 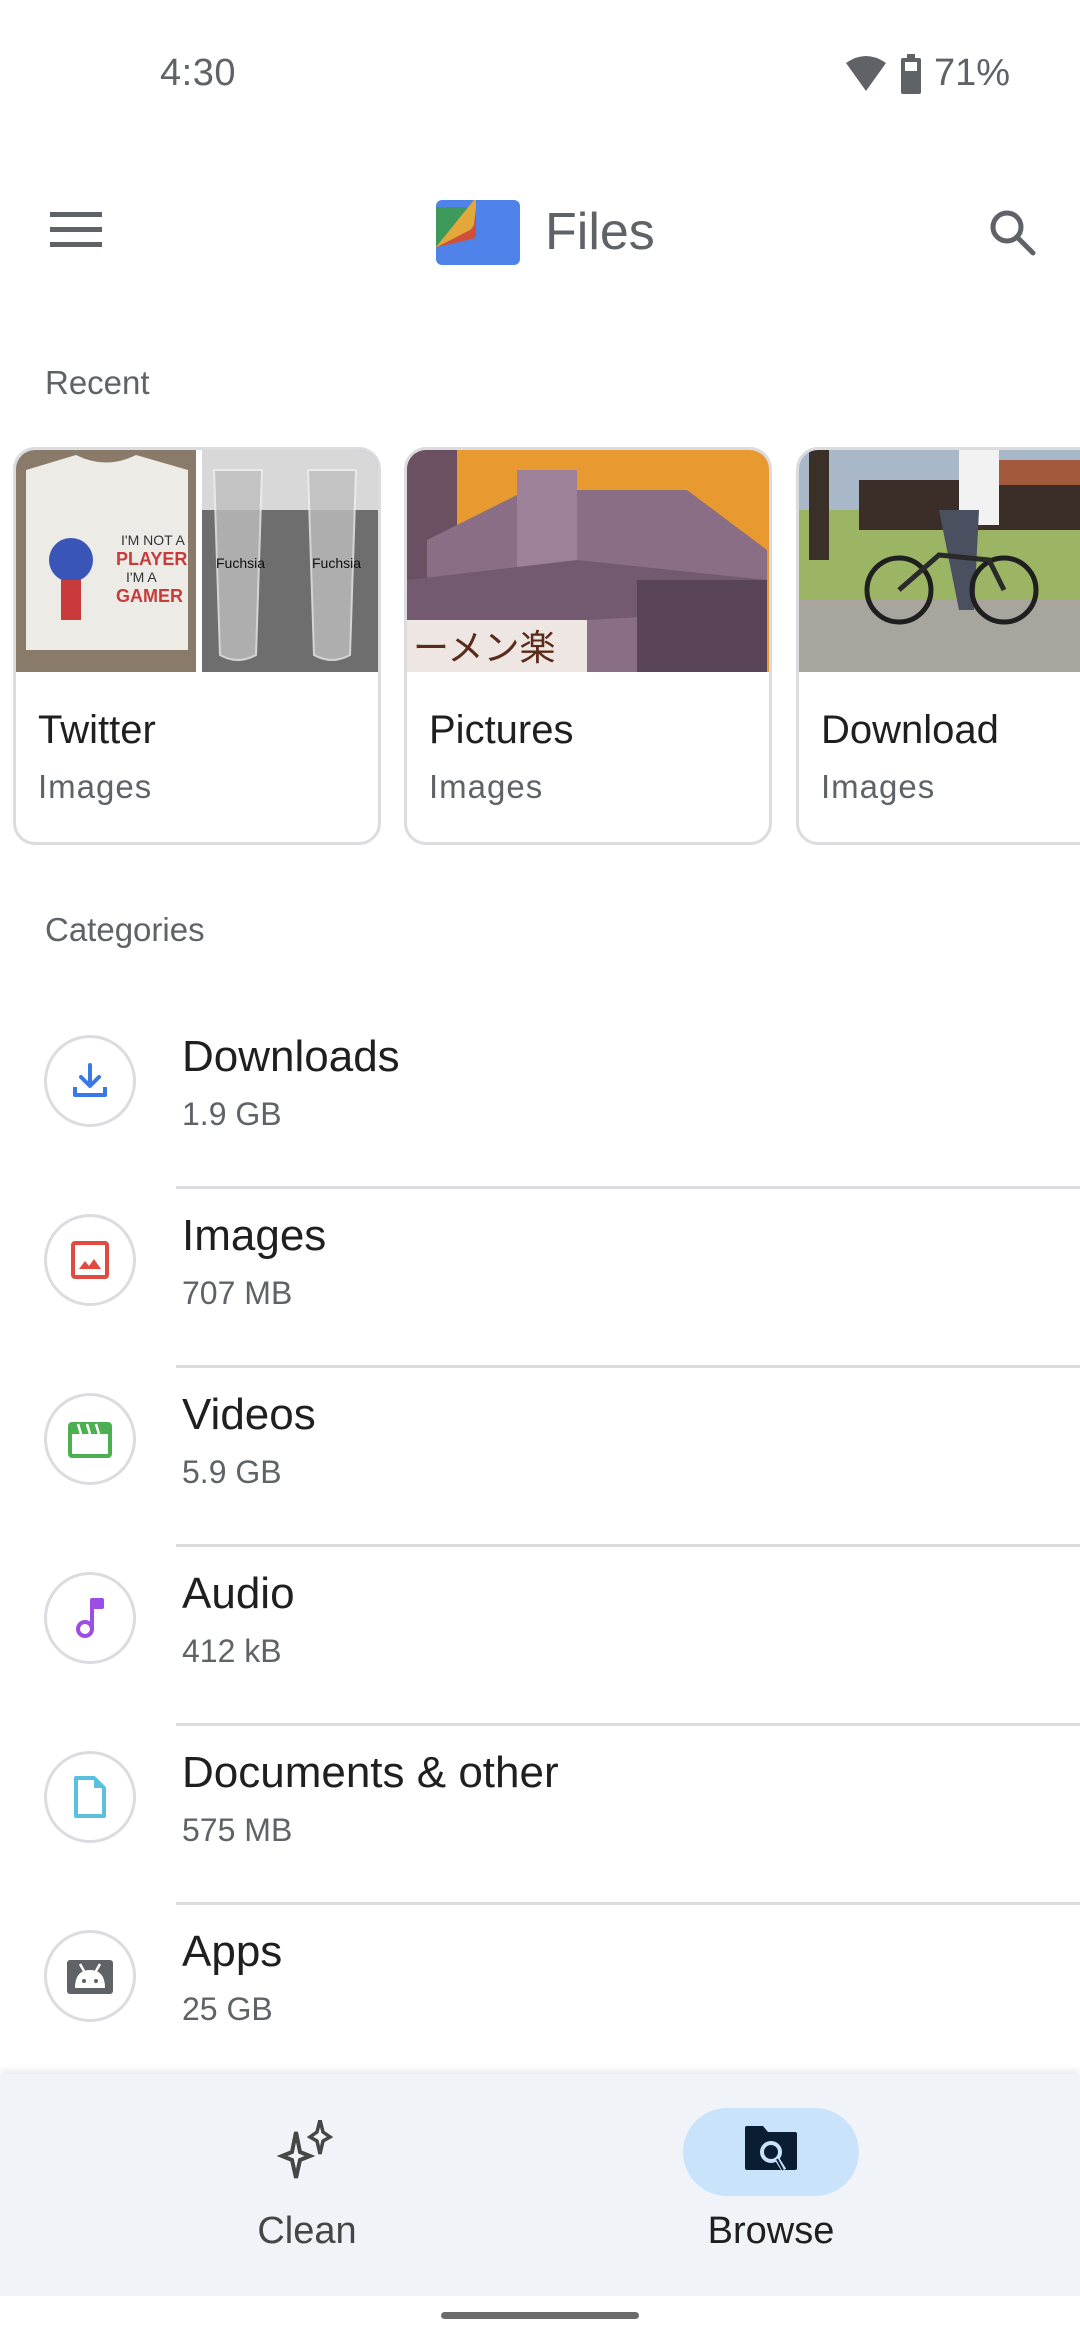 I want to click on svg-text: GAMER, so click(x=149, y=596).